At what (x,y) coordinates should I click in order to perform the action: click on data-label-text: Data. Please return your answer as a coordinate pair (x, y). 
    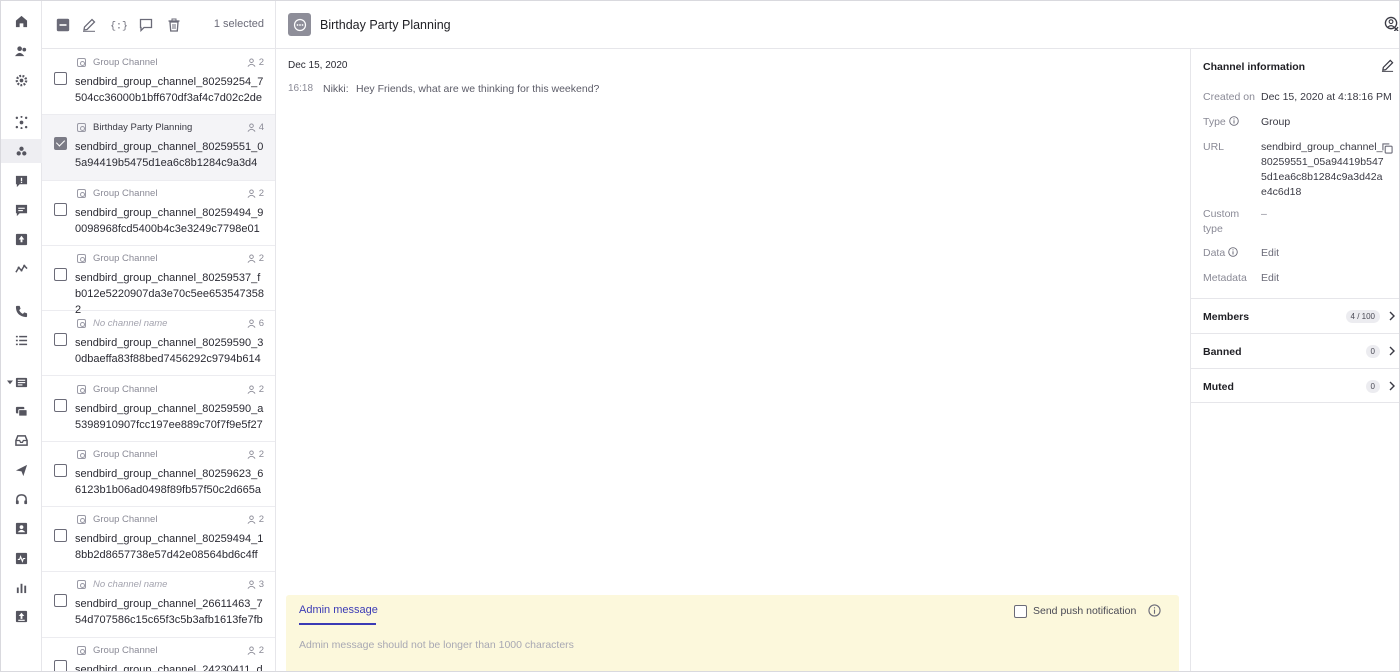
    Looking at the image, I should click on (1214, 253).